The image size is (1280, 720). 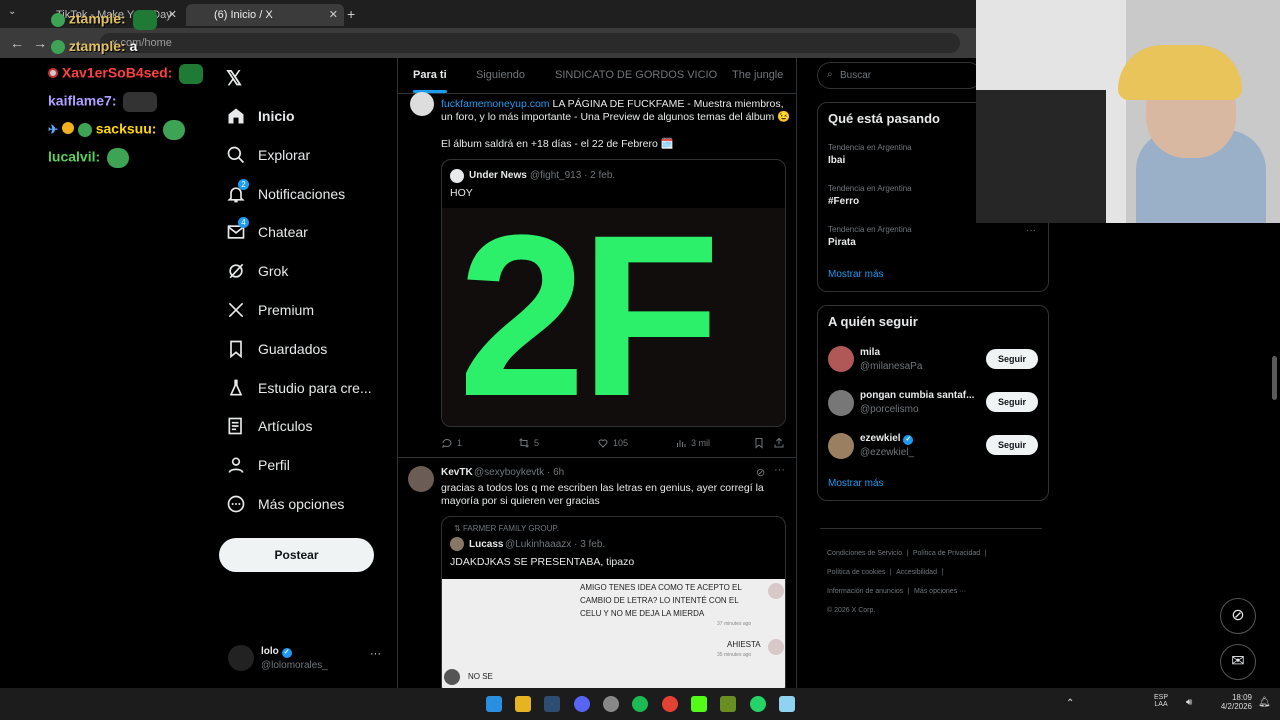 I want to click on grok-button: ⊘, so click(x=1238, y=616).